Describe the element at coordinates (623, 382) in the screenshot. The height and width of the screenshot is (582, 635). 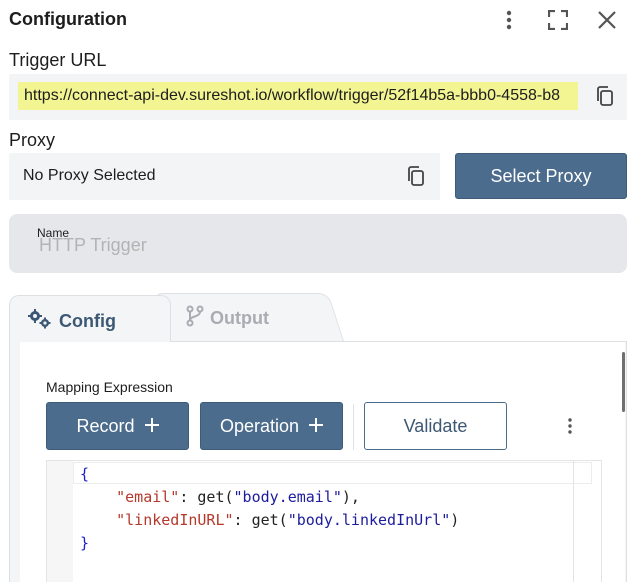
I see `panel-scrollbar` at that location.